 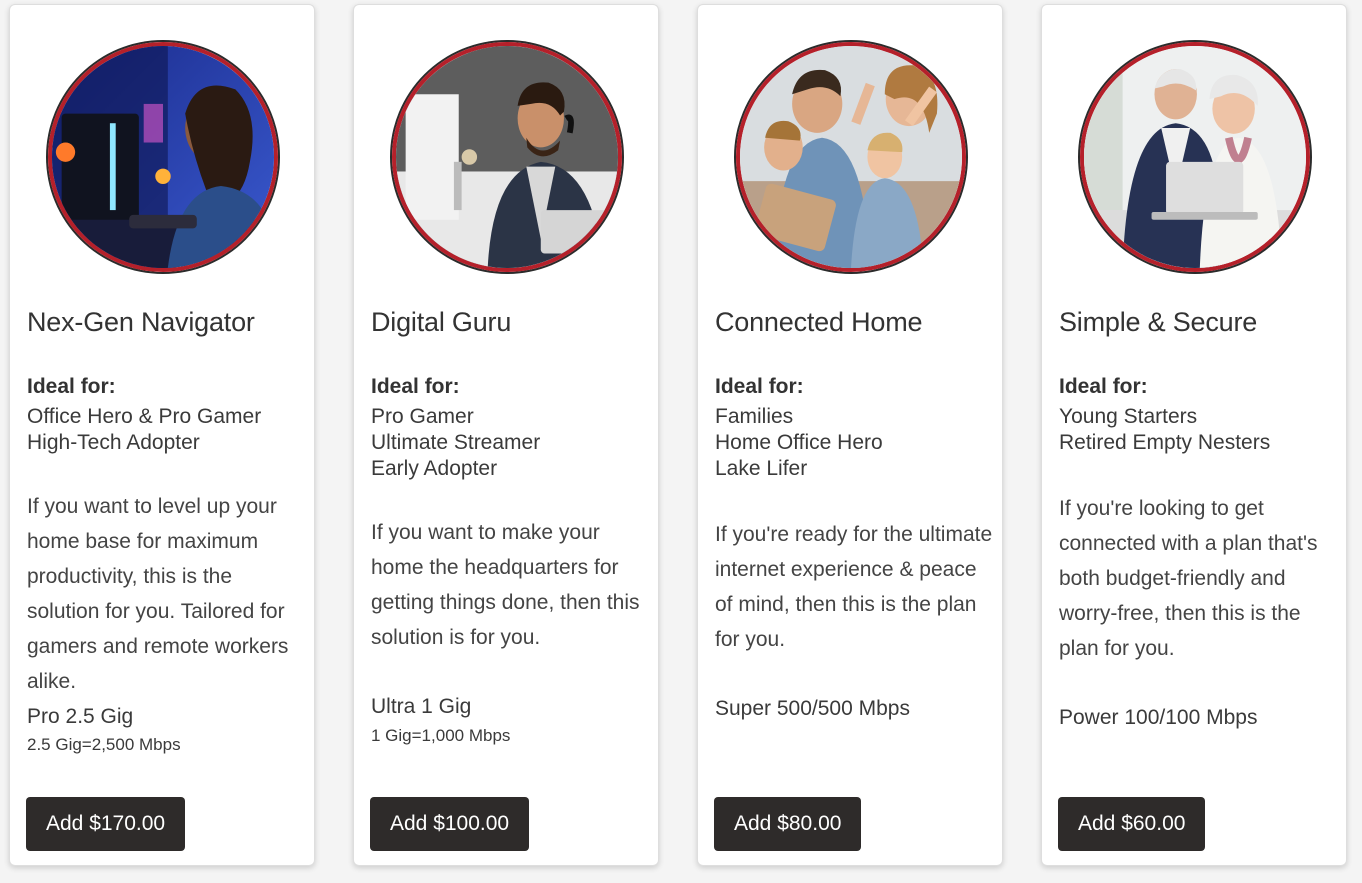 I want to click on ideal-for-item: Ultimate Streamer, so click(x=456, y=442).